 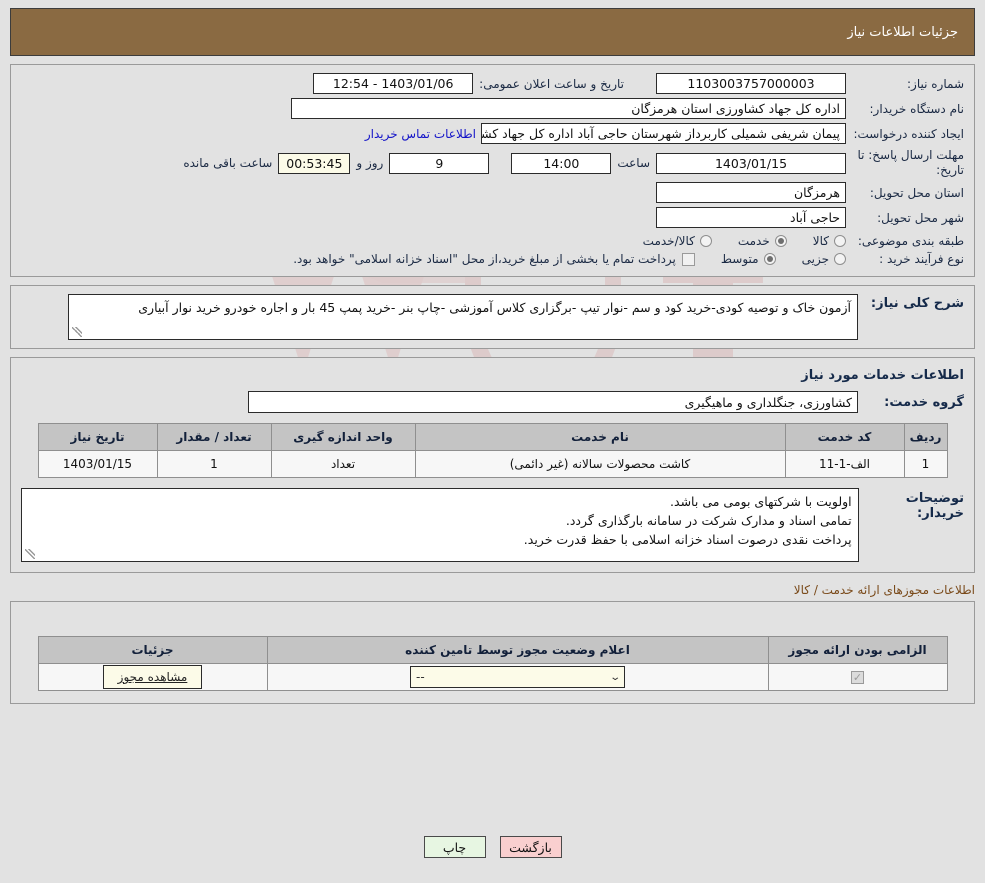 I want to click on need-number-label: شماره نیاز:, so click(x=935, y=83).